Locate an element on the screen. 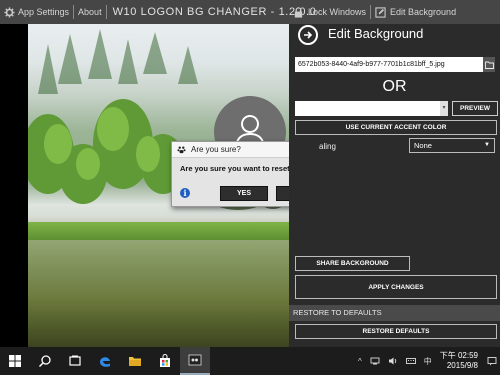 The height and width of the screenshot is (375, 500). store-icon is located at coordinates (165, 361).